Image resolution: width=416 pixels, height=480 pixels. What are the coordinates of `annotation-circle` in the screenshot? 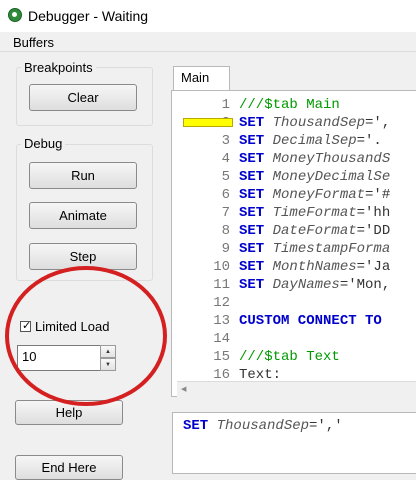 It's located at (86, 336).